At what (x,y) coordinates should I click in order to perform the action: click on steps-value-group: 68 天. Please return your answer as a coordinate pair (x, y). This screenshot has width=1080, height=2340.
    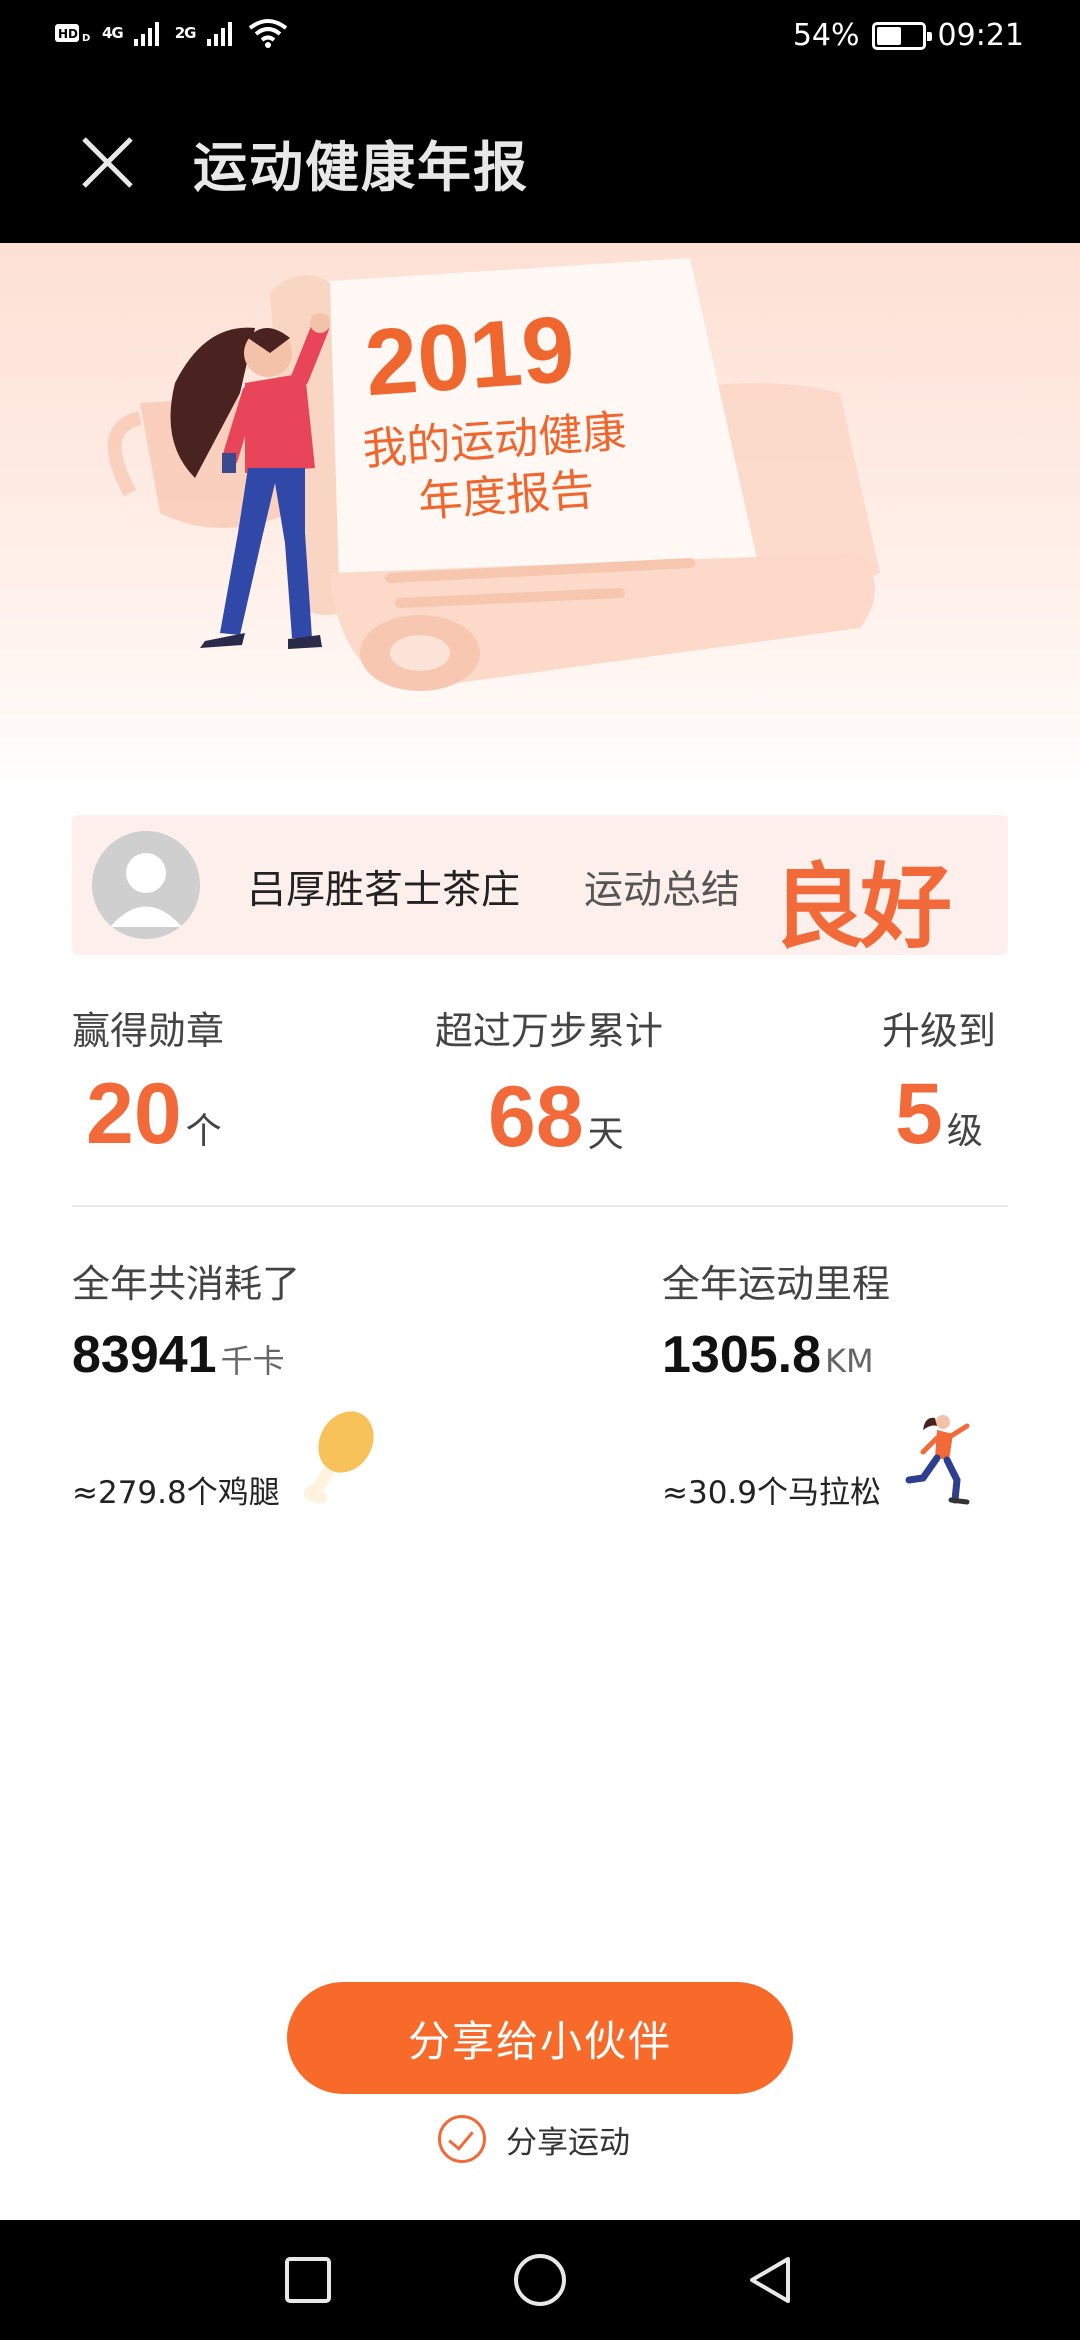
    Looking at the image, I should click on (556, 1117).